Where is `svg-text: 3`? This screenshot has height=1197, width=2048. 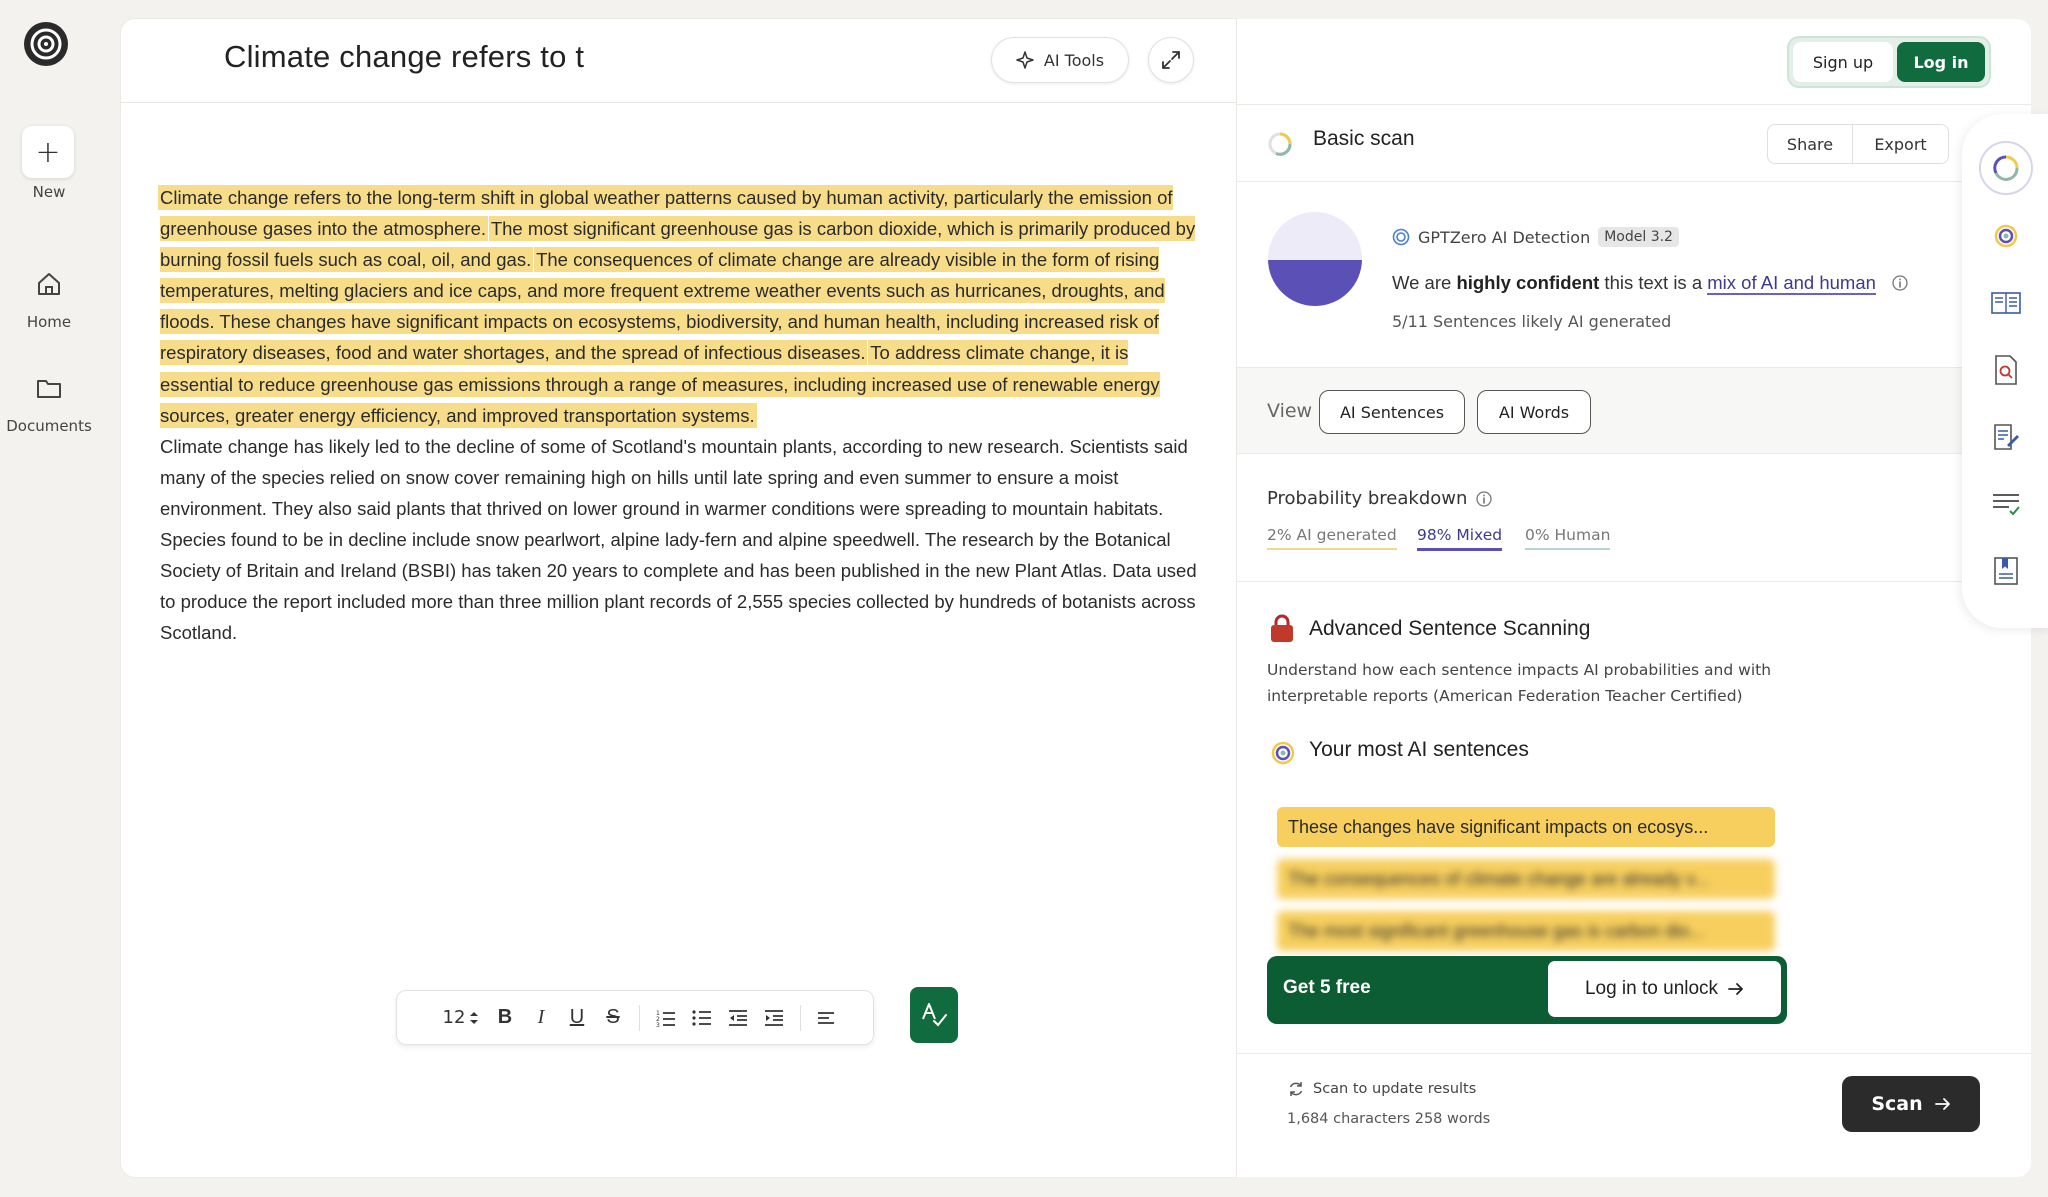 svg-text: 3 is located at coordinates (658, 1024).